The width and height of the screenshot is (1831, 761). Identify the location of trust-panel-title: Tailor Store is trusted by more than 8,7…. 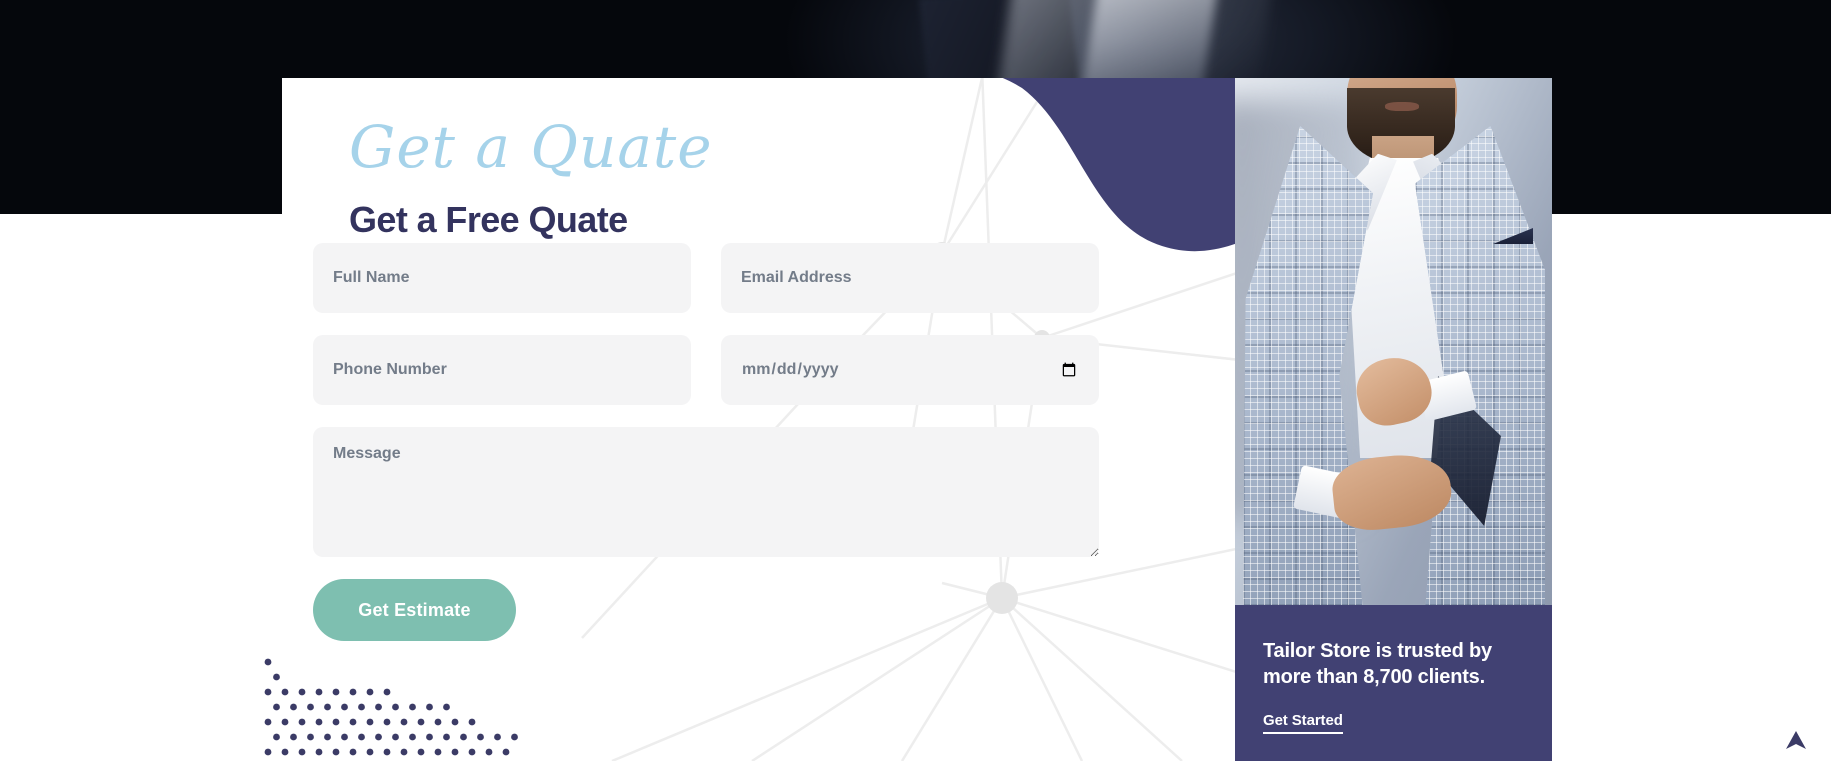
(1377, 664).